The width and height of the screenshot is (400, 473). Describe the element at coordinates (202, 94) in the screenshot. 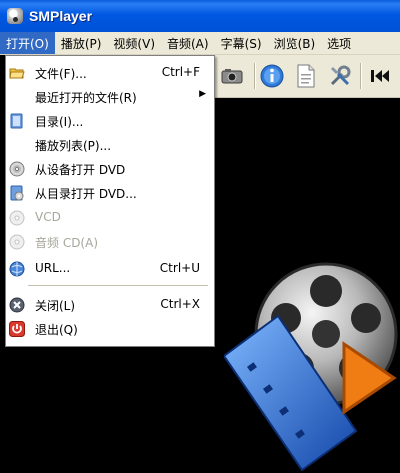

I see `submenu-arrow-icon: ▶` at that location.